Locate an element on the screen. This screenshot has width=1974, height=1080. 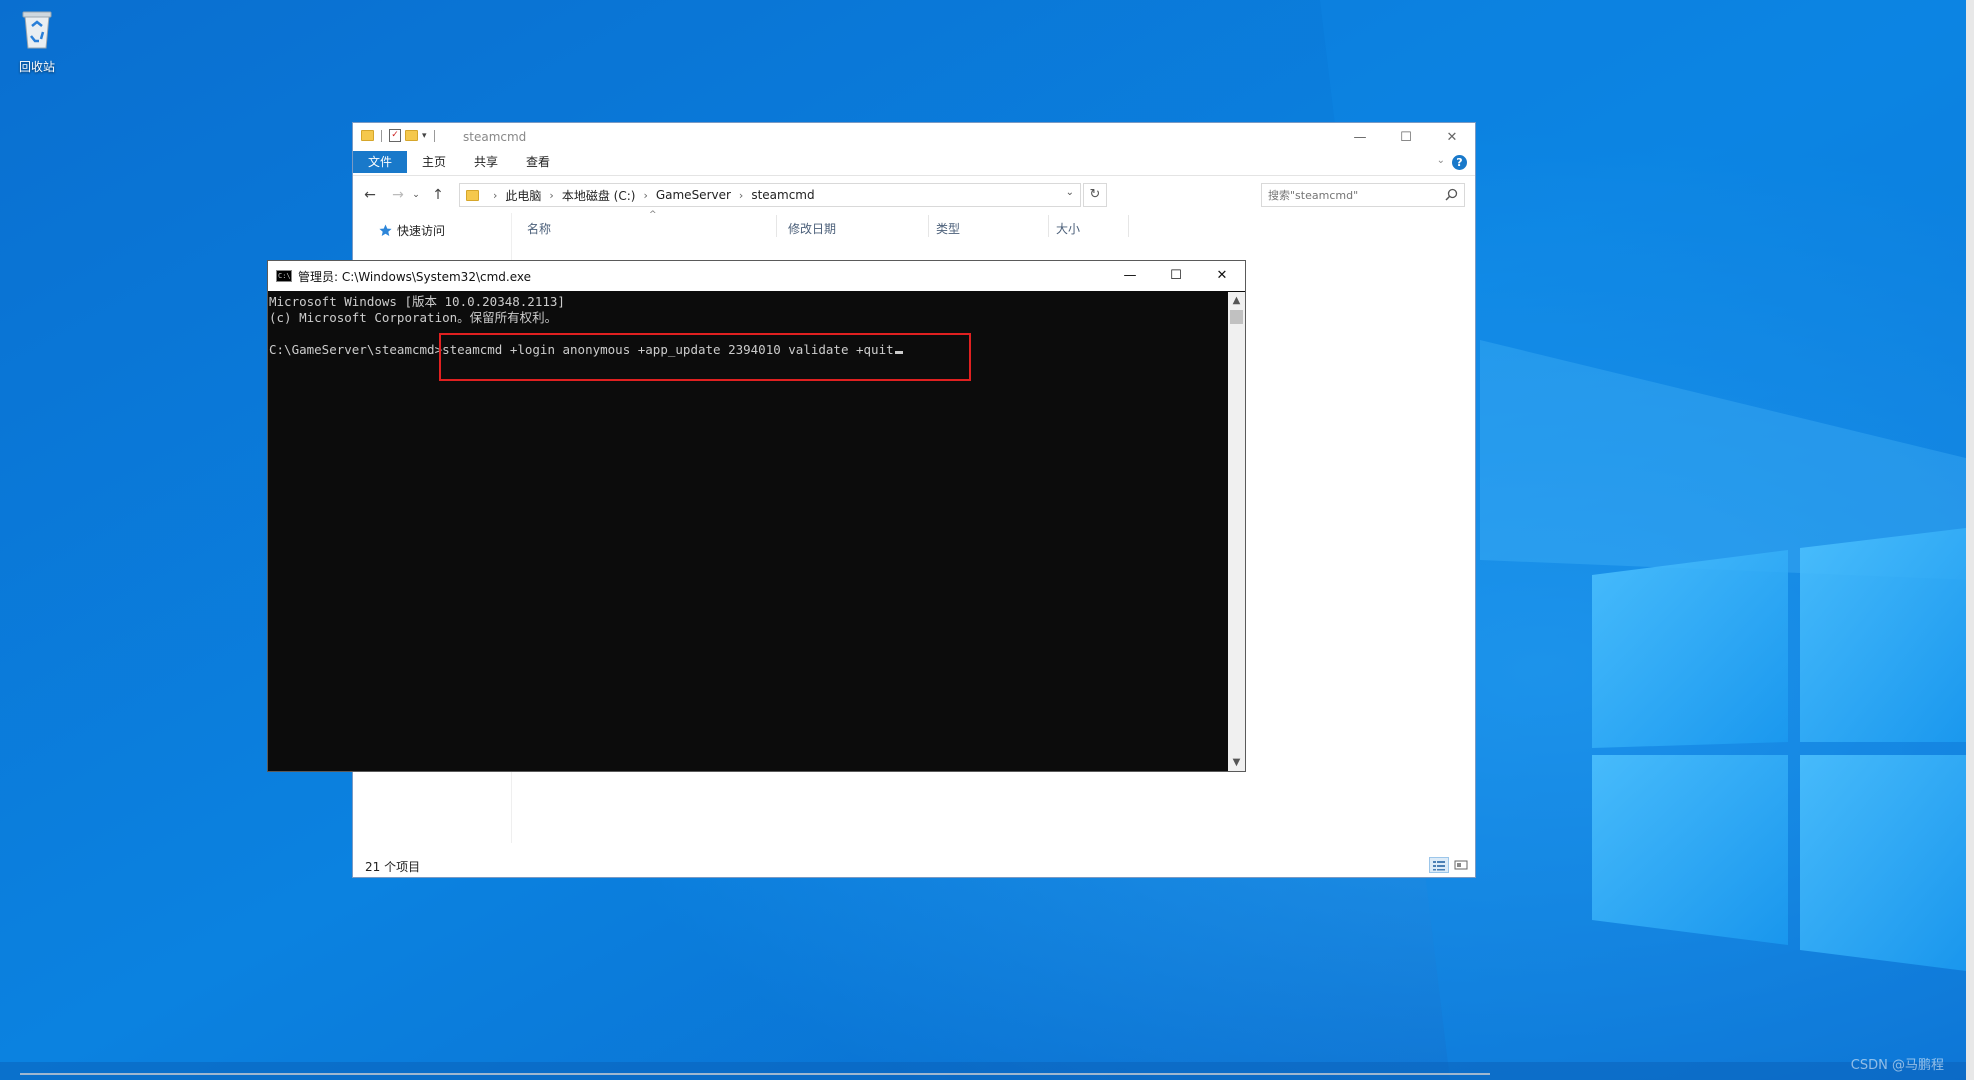
breadcrumb-steamcmd: steamcmd is located at coordinates (782, 195).